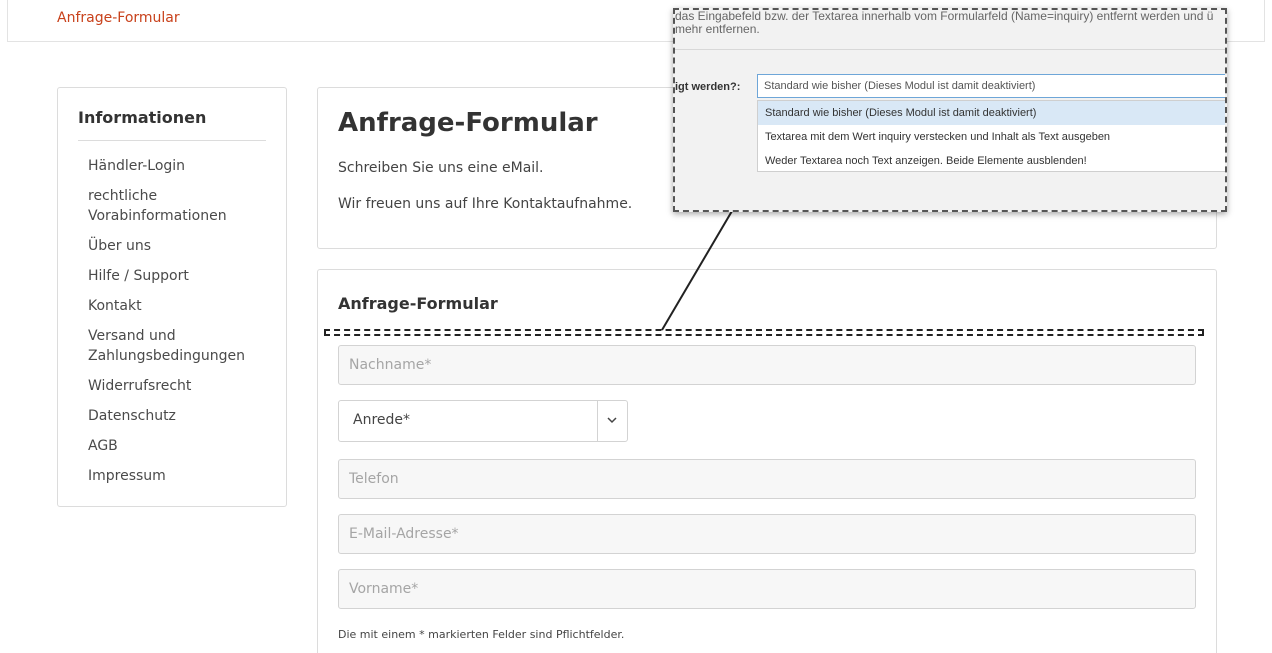 The height and width of the screenshot is (653, 1272). Describe the element at coordinates (418, 303) in the screenshot. I see `form-title: Anfrage-Formular` at that location.